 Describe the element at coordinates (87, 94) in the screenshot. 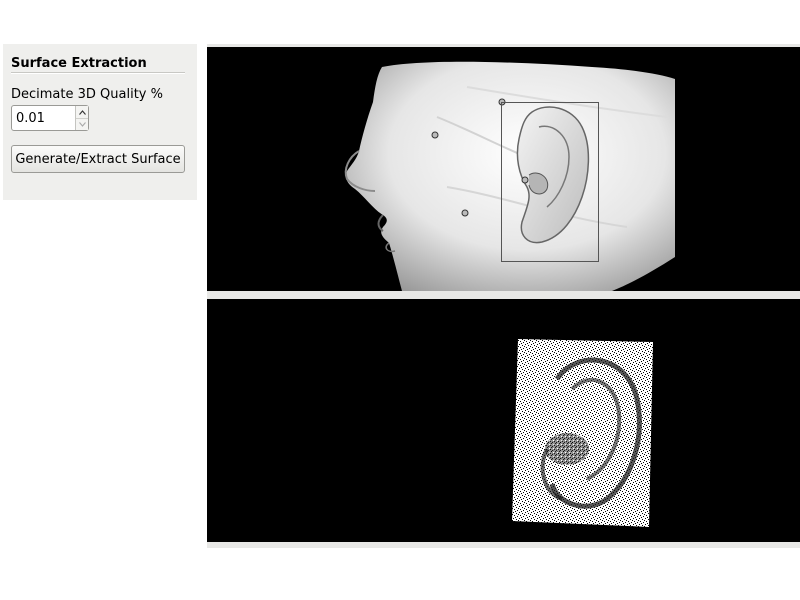

I see `decimate-quality-label: Decimate 3D Quality %` at that location.